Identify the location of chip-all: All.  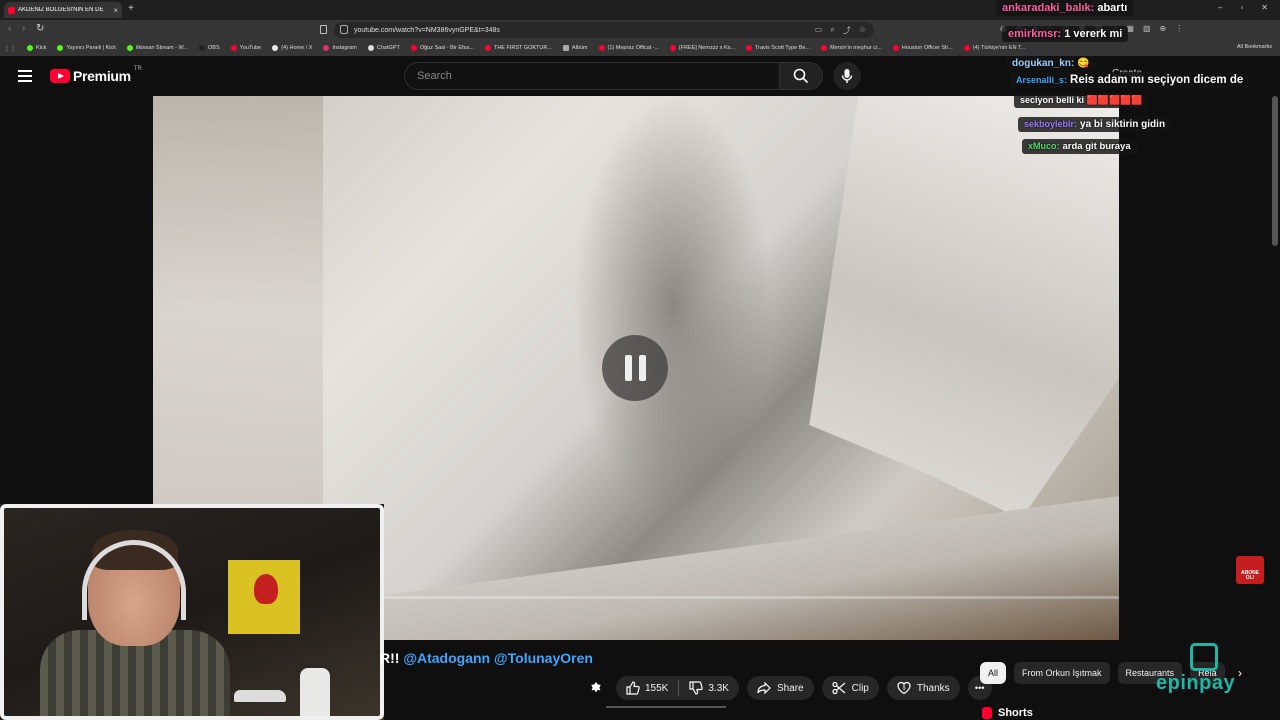
(993, 673).